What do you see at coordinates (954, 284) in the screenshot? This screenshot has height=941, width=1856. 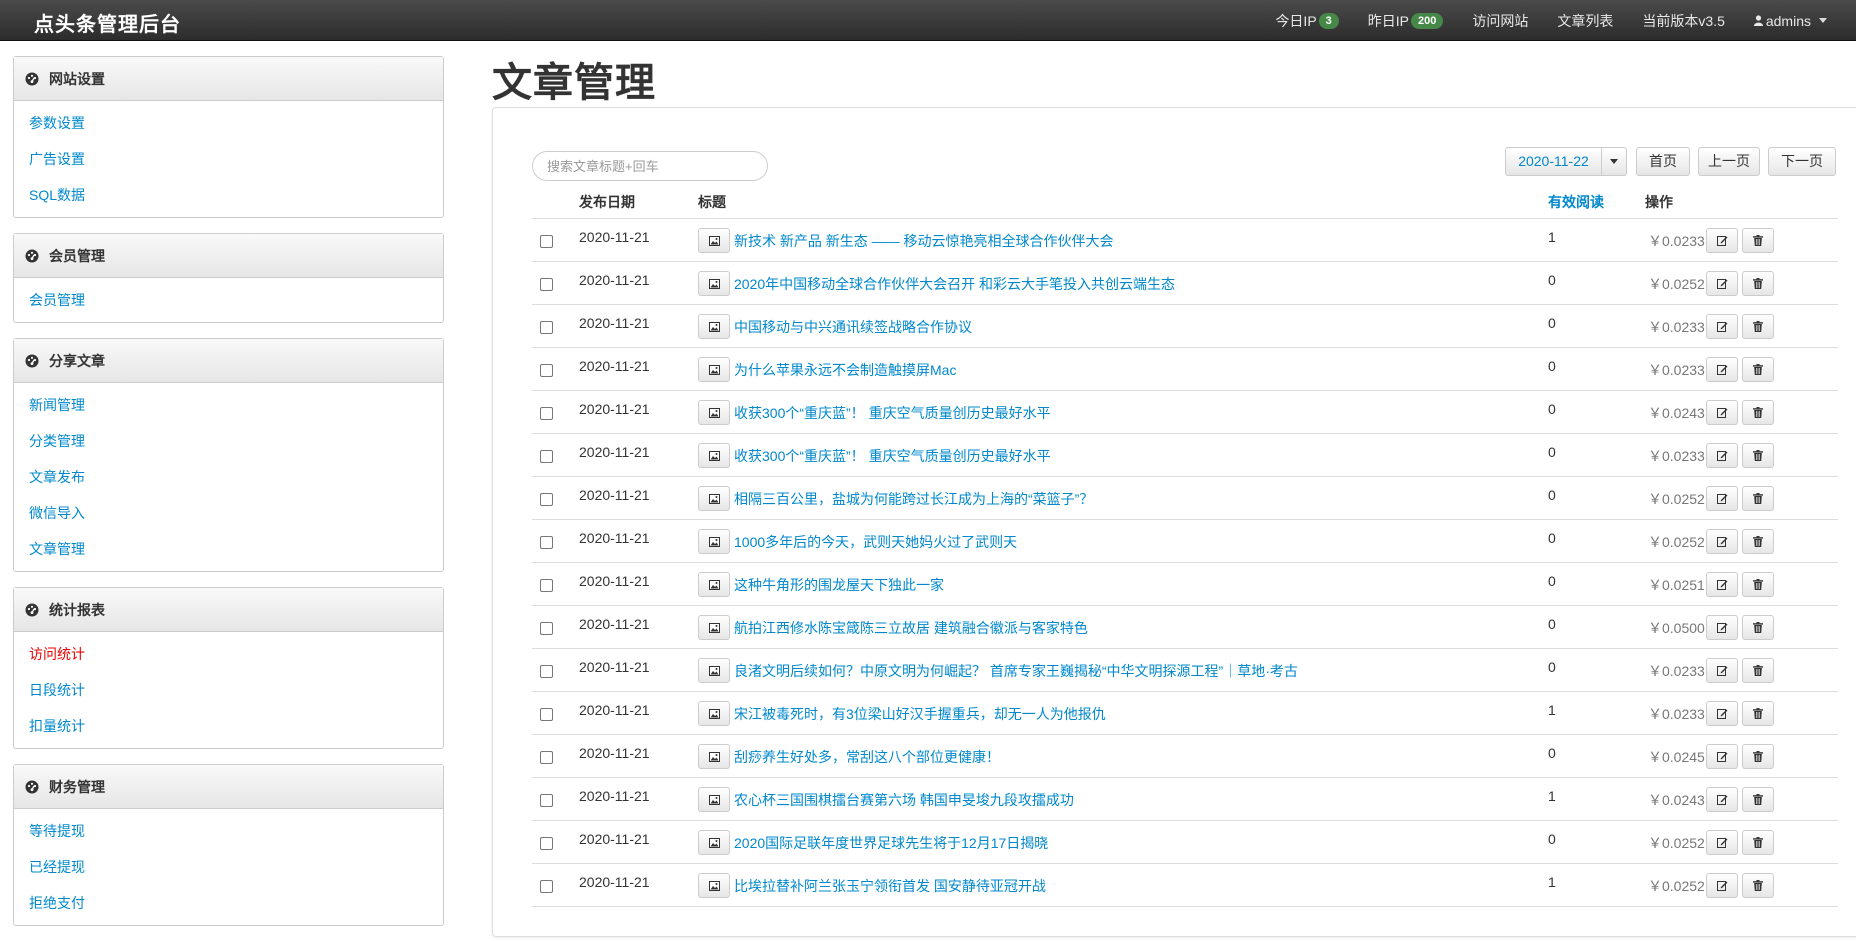 I see `row-title-link: 2020年中国移动全球合作伙伴大会召开 和彩云大手笔投入共创云端生态` at bounding box center [954, 284].